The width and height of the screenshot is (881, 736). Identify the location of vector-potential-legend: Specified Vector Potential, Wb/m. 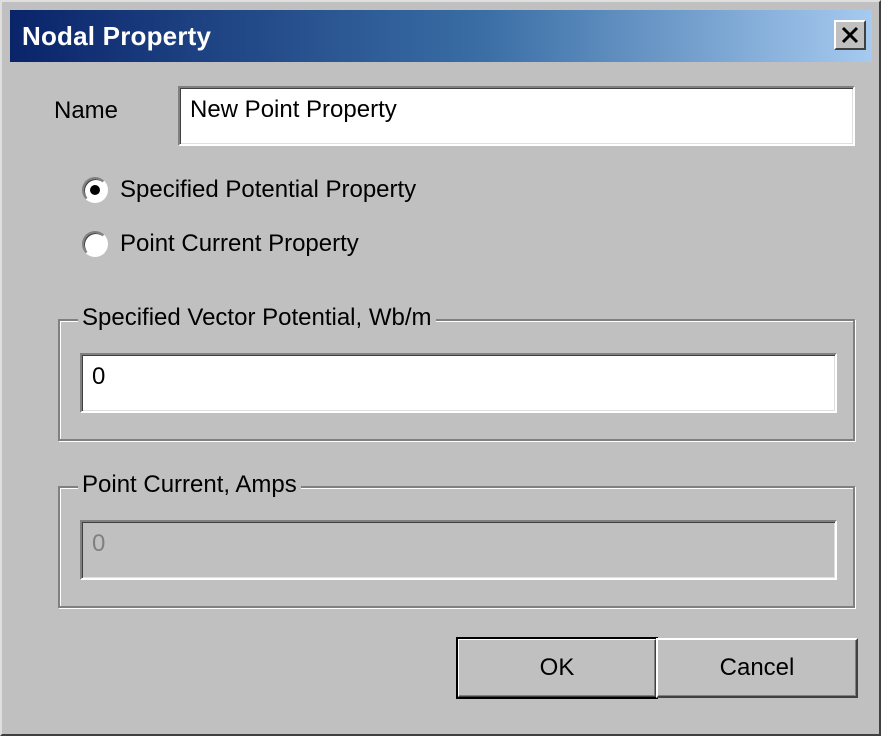
(257, 318).